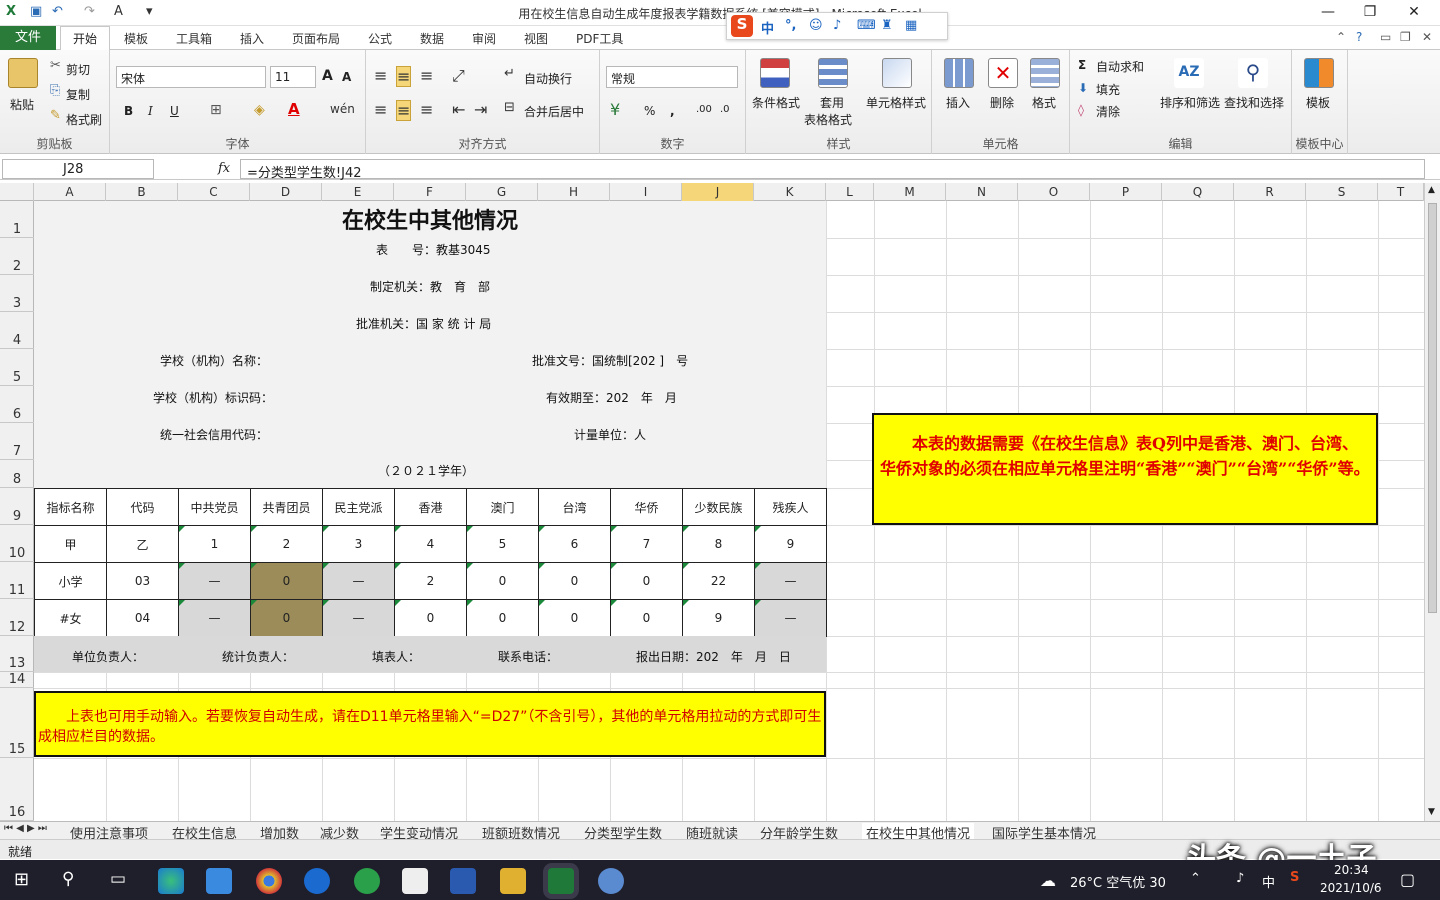  Describe the element at coordinates (269, 881) in the screenshot. I see `chrome-icon` at that location.